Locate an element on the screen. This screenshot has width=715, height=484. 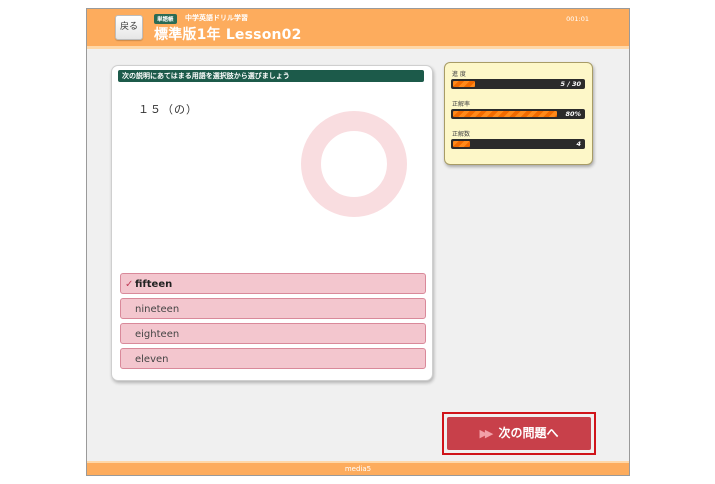
question-prompt: １５（の） is located at coordinates (168, 109).